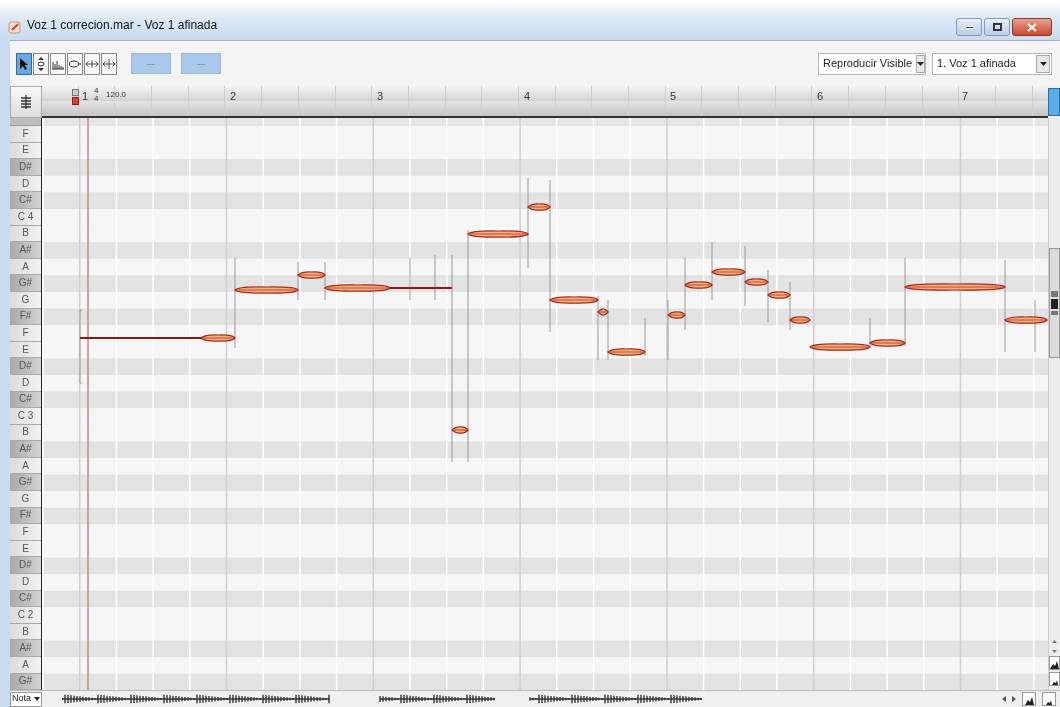 Image resolution: width=1060 pixels, height=707 pixels. I want to click on mode-dropdown: Nota, so click(26, 699).